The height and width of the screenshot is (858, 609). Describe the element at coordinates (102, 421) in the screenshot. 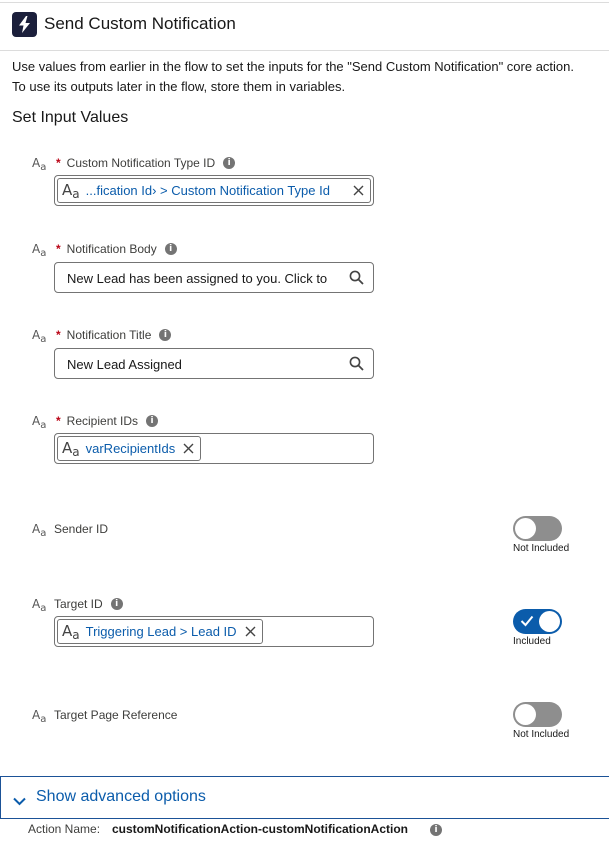

I see `recipients-label-text: Recipient IDs` at that location.